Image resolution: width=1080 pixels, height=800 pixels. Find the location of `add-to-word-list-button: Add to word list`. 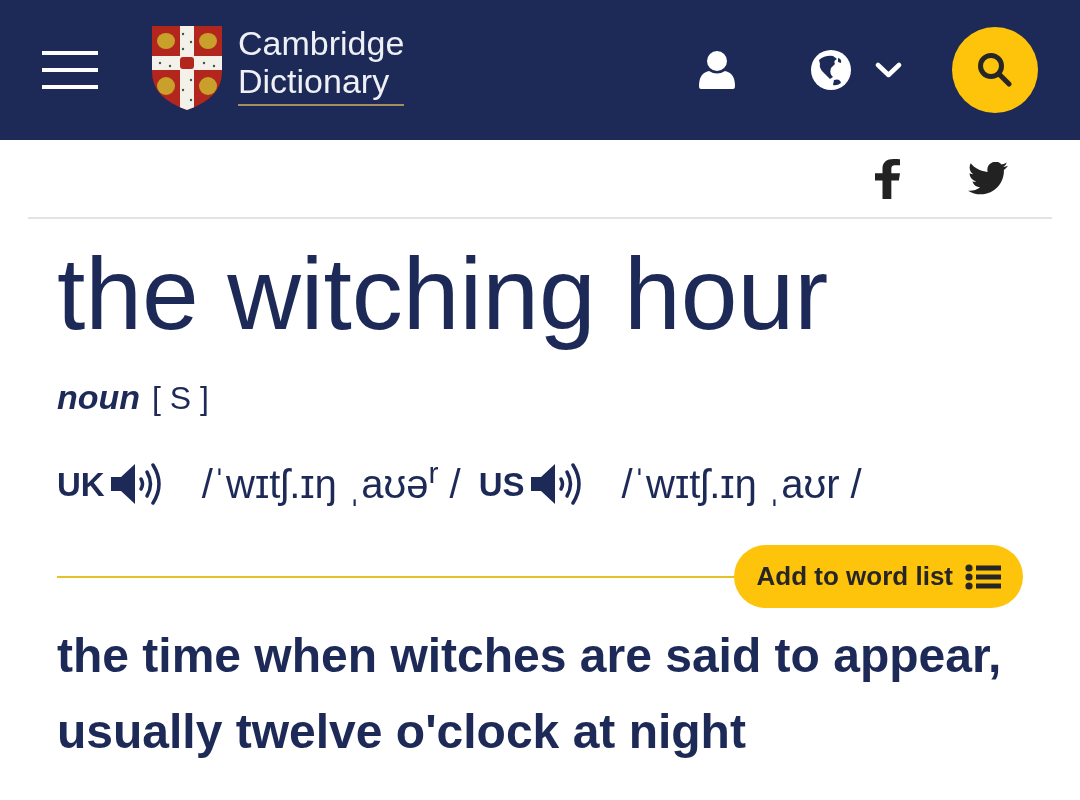

add-to-word-list-button: Add to word list is located at coordinates (878, 577).